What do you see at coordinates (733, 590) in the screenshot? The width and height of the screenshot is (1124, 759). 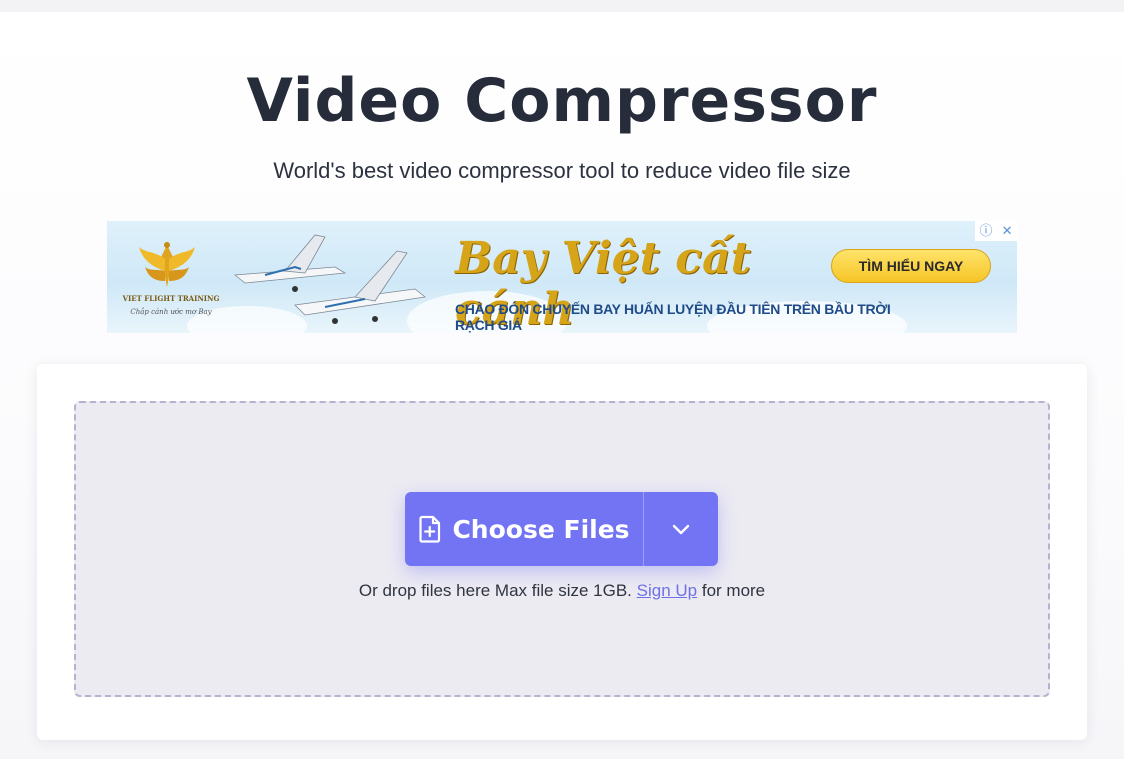 I see `drop-hint-suffix: for more` at bounding box center [733, 590].